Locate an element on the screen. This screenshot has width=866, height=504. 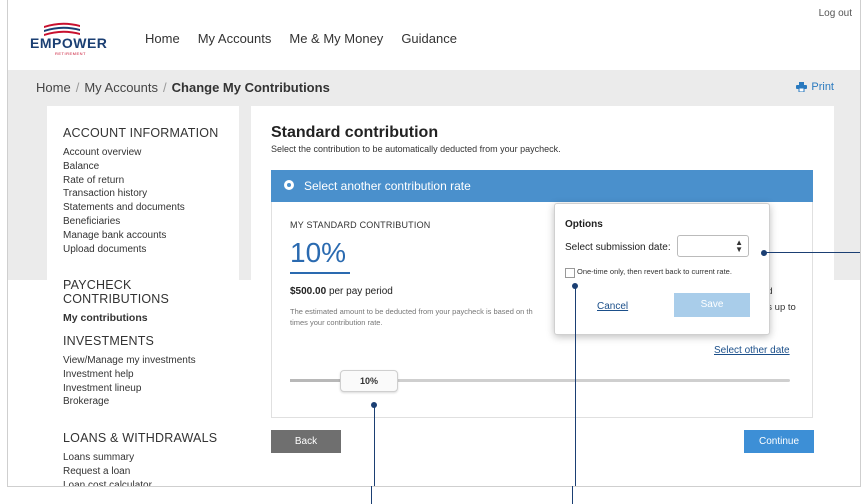
logo-subtitle: RETIREMENT is located at coordinates (70, 53).